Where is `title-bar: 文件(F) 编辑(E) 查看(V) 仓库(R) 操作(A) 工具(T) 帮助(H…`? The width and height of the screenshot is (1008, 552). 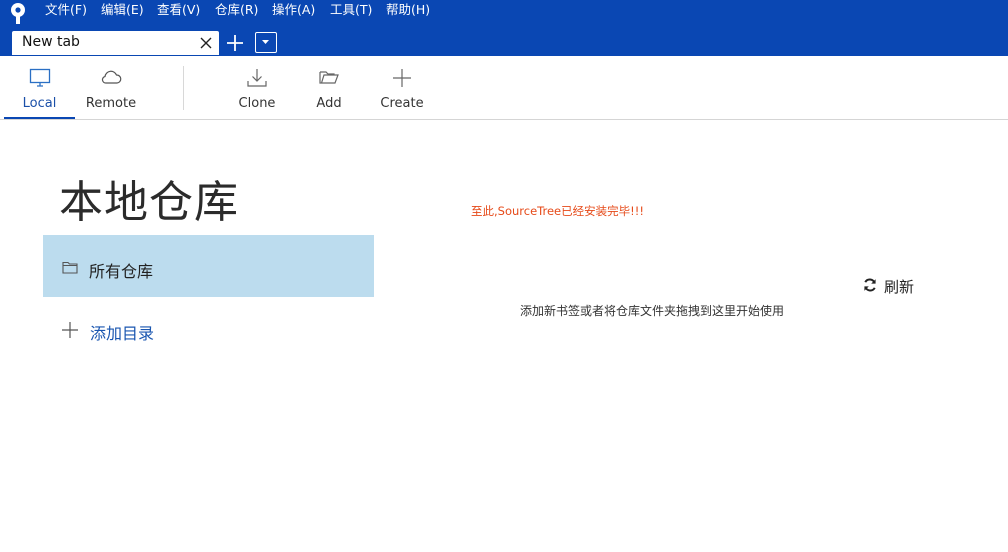 title-bar: 文件(F) 编辑(E) 查看(V) 仓库(R) 操作(A) 工具(T) 帮助(H… is located at coordinates (504, 28).